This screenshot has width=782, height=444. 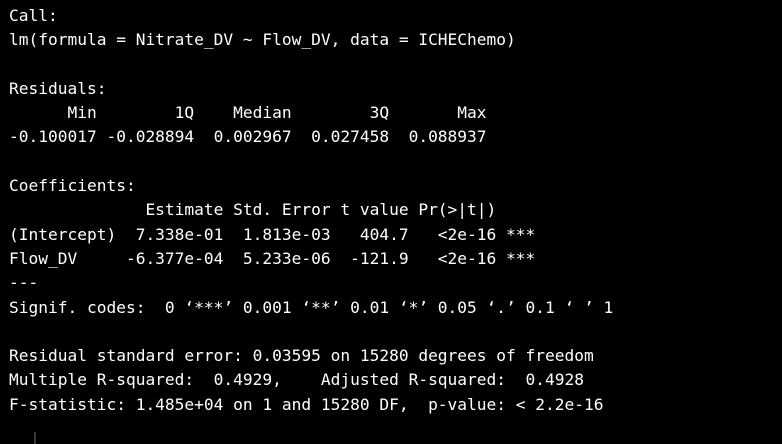 What do you see at coordinates (33, 15) in the screenshot?
I see `call-header: Call:` at bounding box center [33, 15].